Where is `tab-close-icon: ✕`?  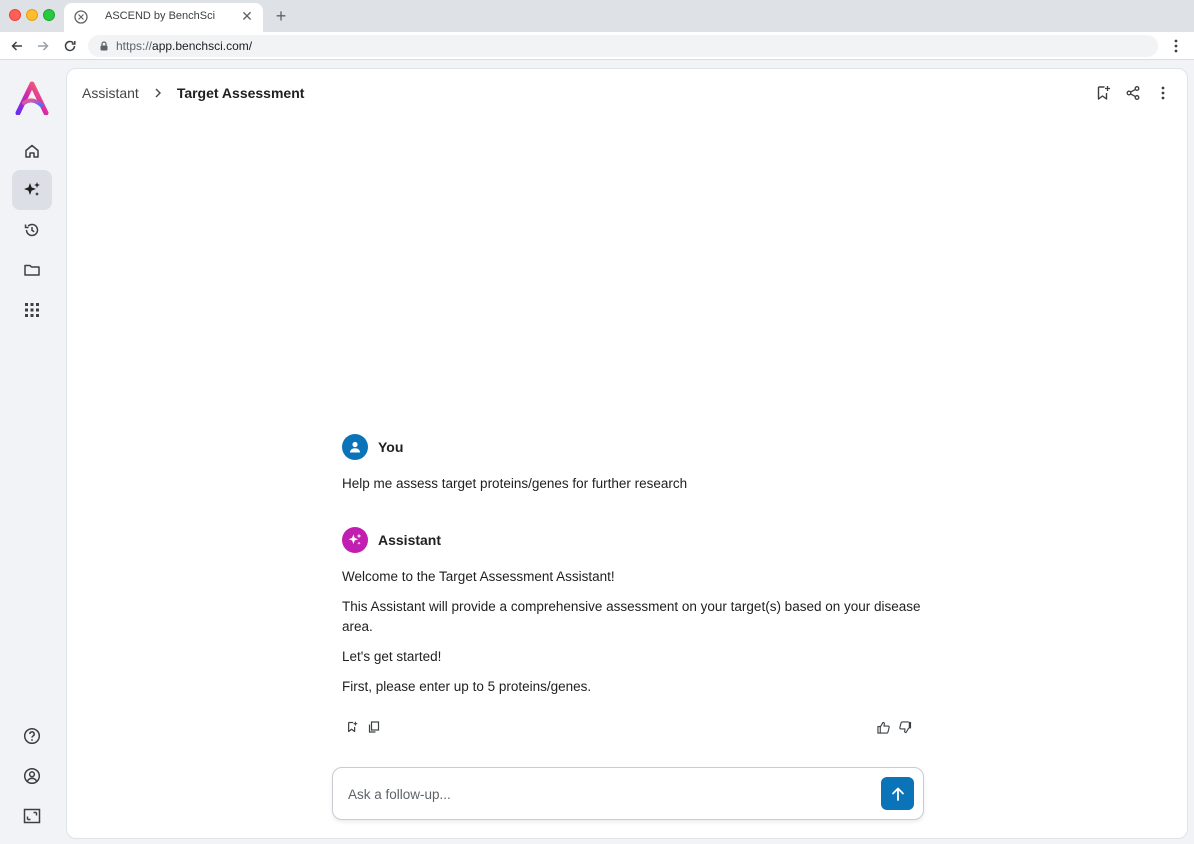
tab-close-icon: ✕ is located at coordinates (247, 16).